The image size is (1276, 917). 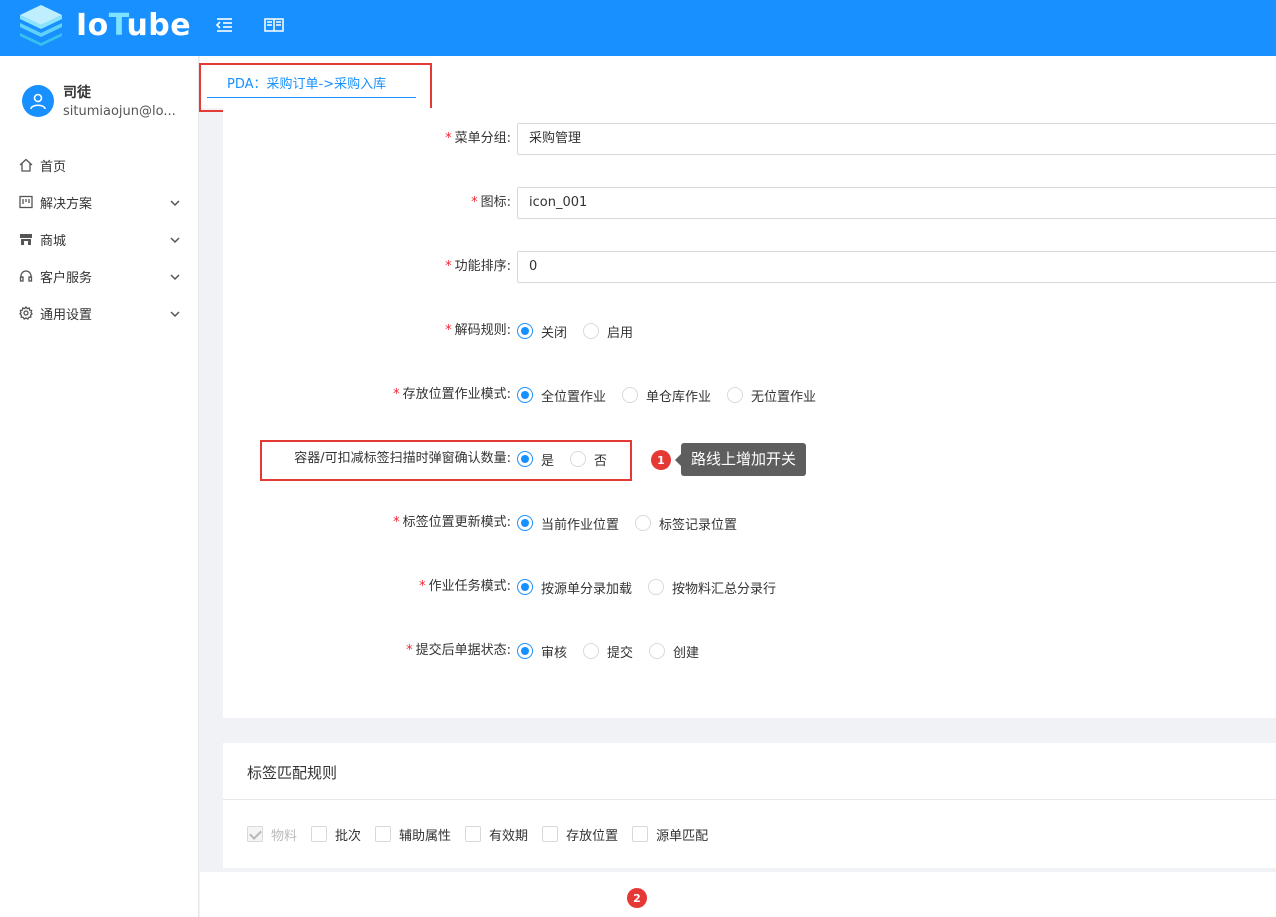 What do you see at coordinates (413, 834) in the screenshot?
I see `checkbox-aux-property: 辅助属性` at bounding box center [413, 834].